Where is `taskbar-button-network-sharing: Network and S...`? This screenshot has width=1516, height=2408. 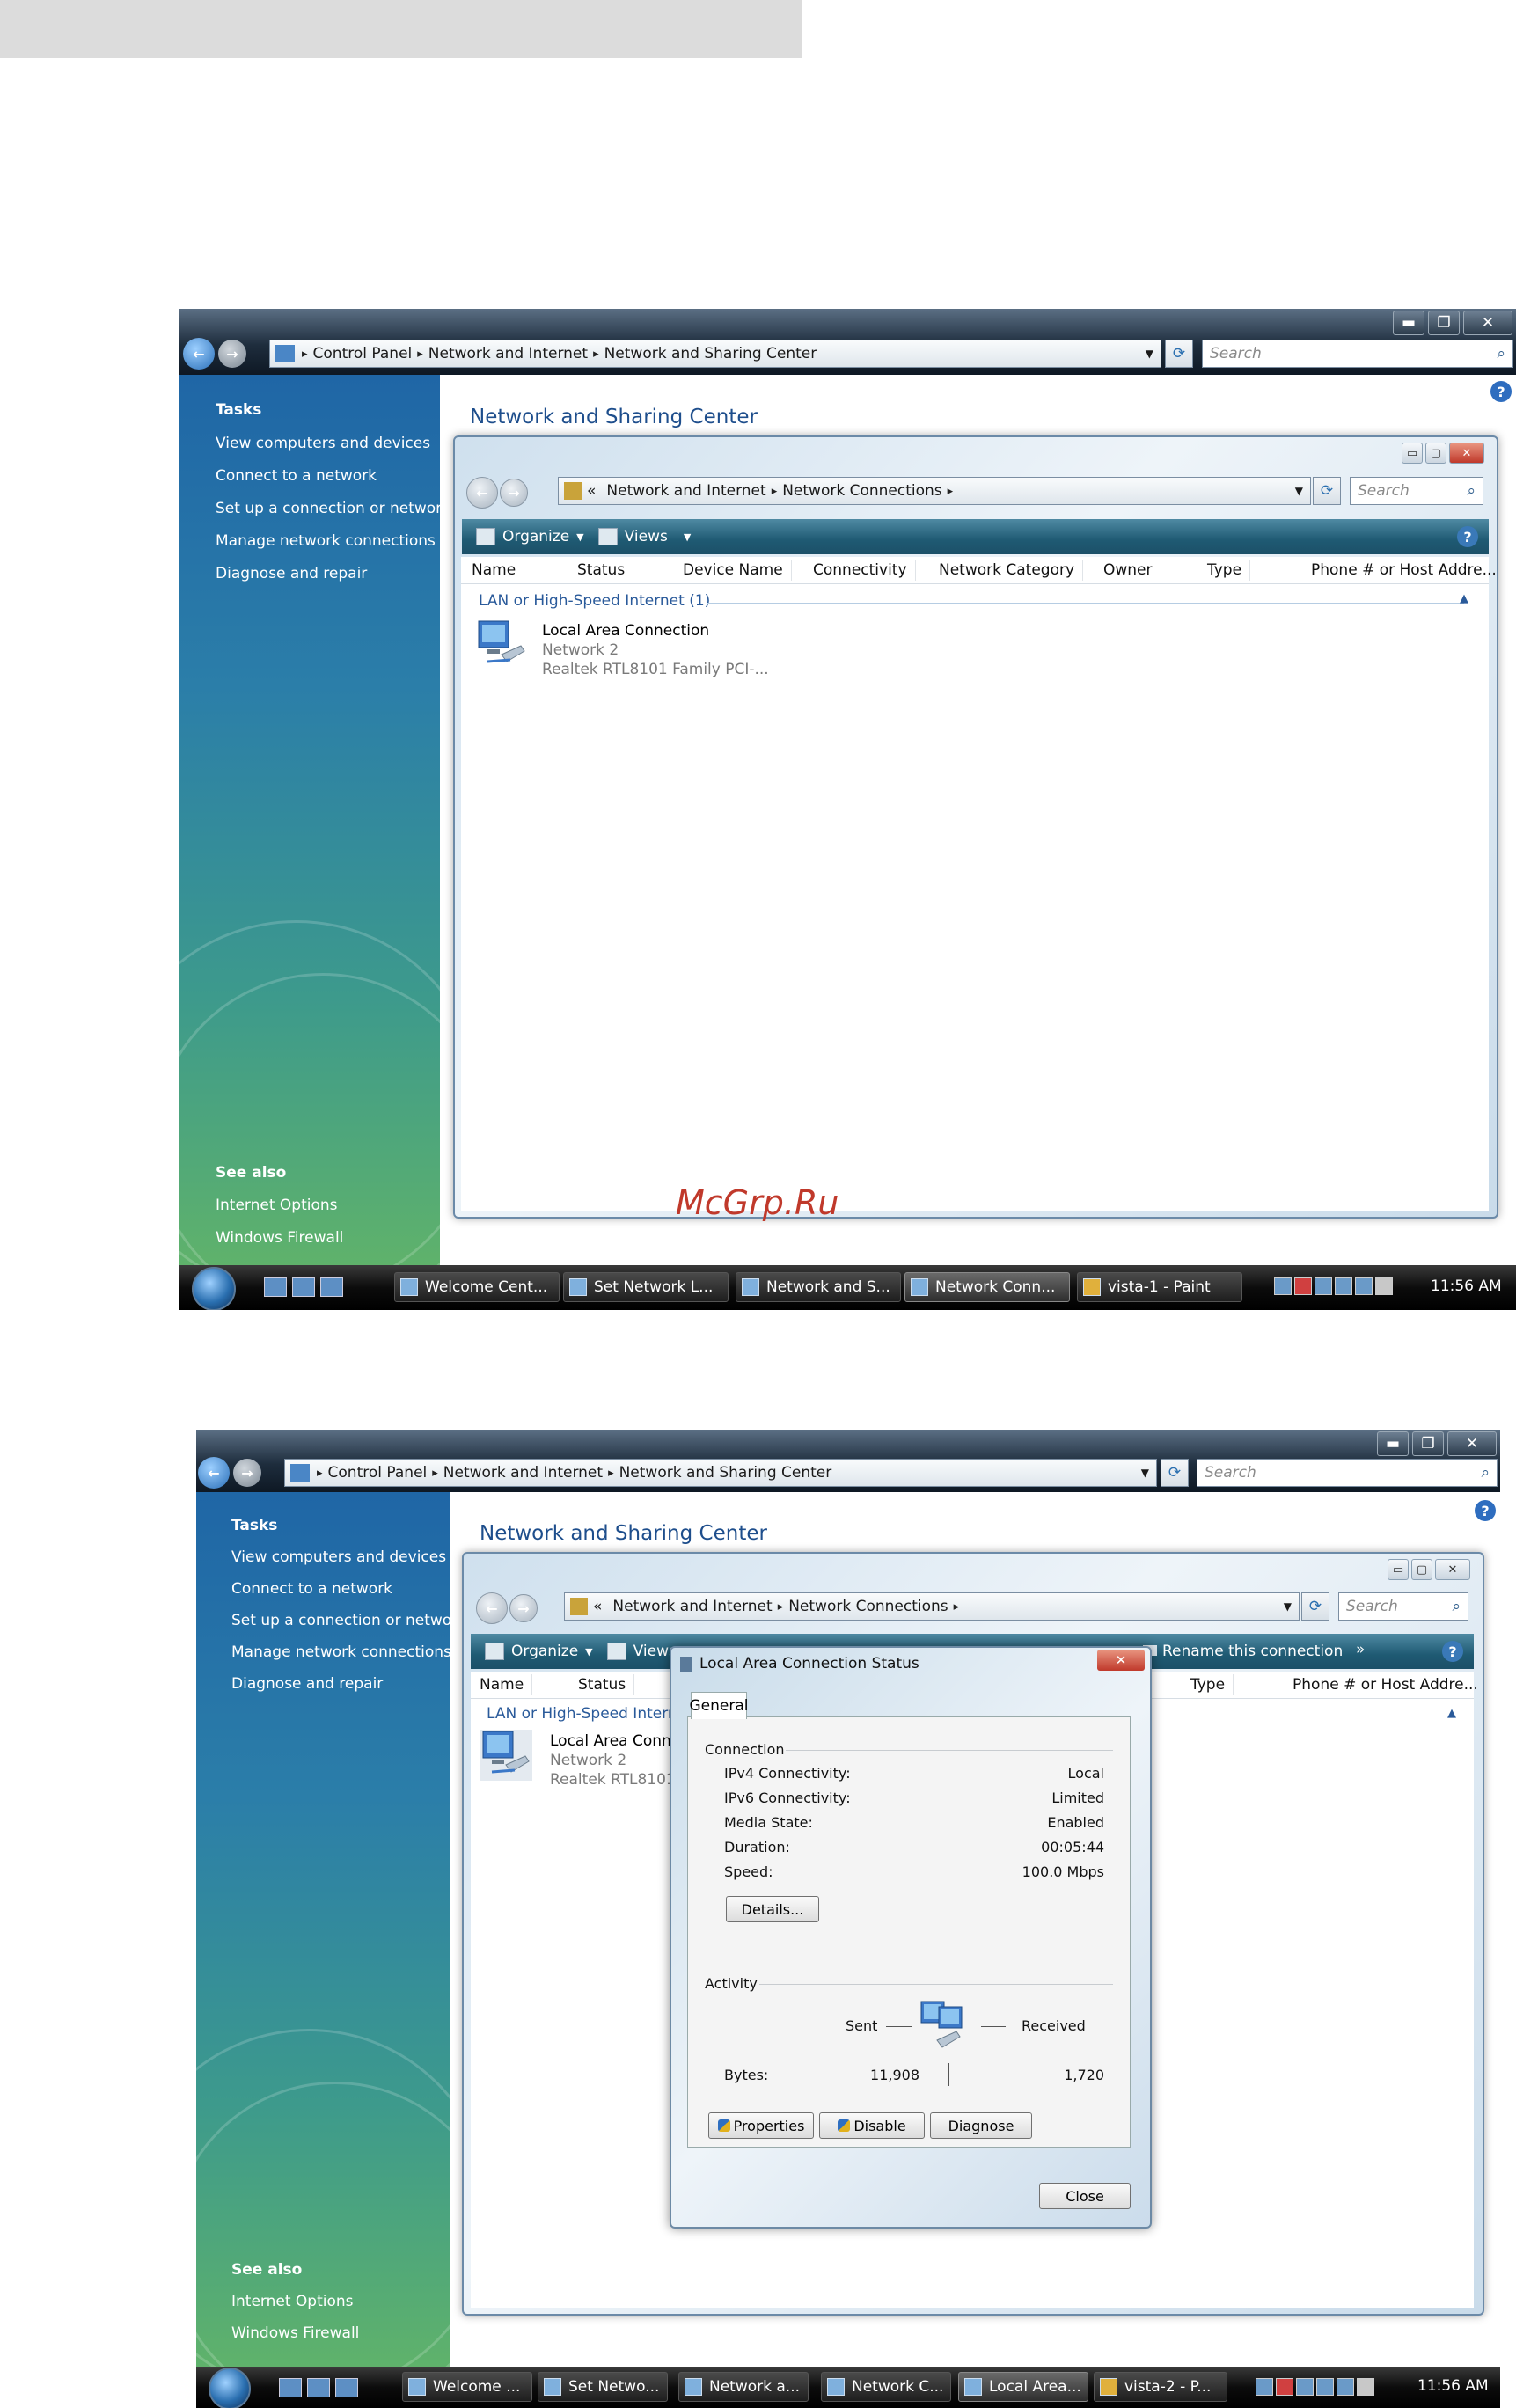
taskbar-button-network-sharing: Network and S... is located at coordinates (818, 1287).